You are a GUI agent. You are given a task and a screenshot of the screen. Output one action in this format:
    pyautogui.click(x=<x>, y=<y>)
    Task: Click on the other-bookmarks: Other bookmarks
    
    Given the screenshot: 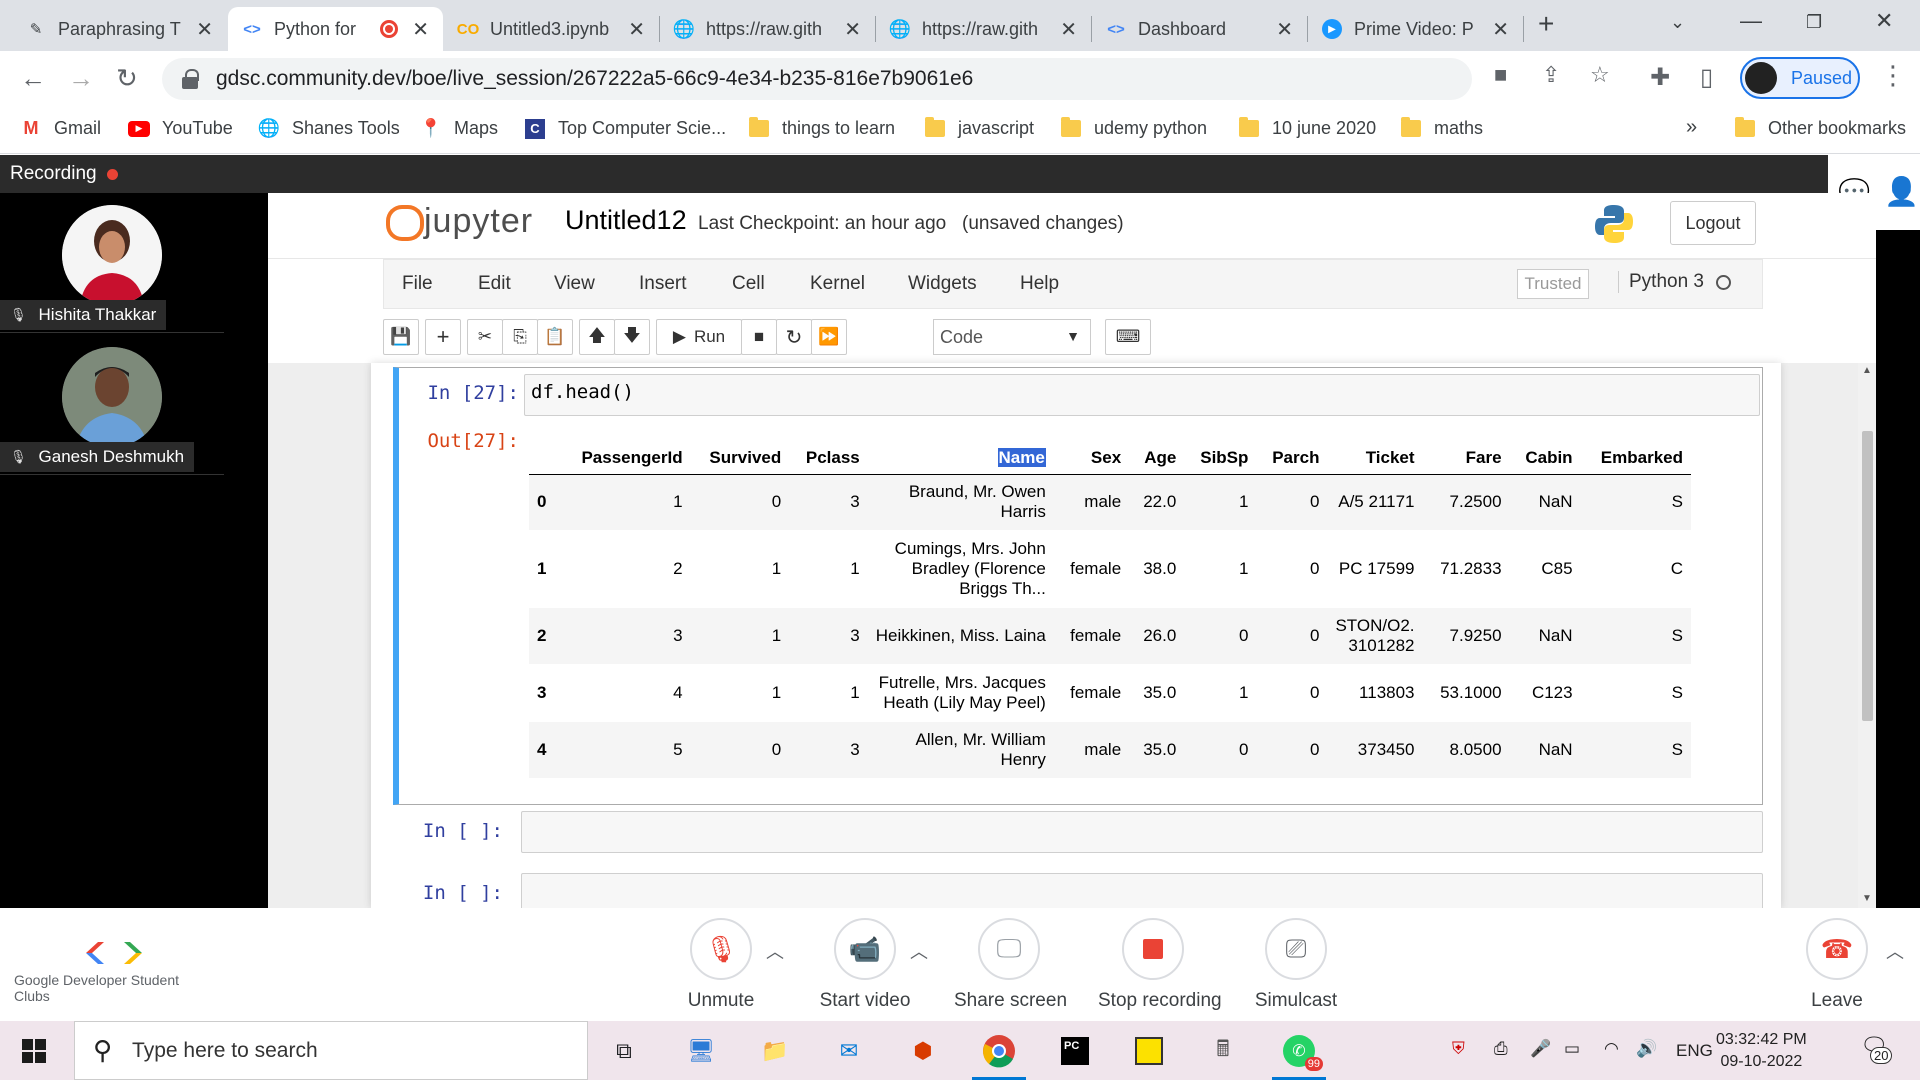 What is the action you would take?
    pyautogui.click(x=1820, y=128)
    